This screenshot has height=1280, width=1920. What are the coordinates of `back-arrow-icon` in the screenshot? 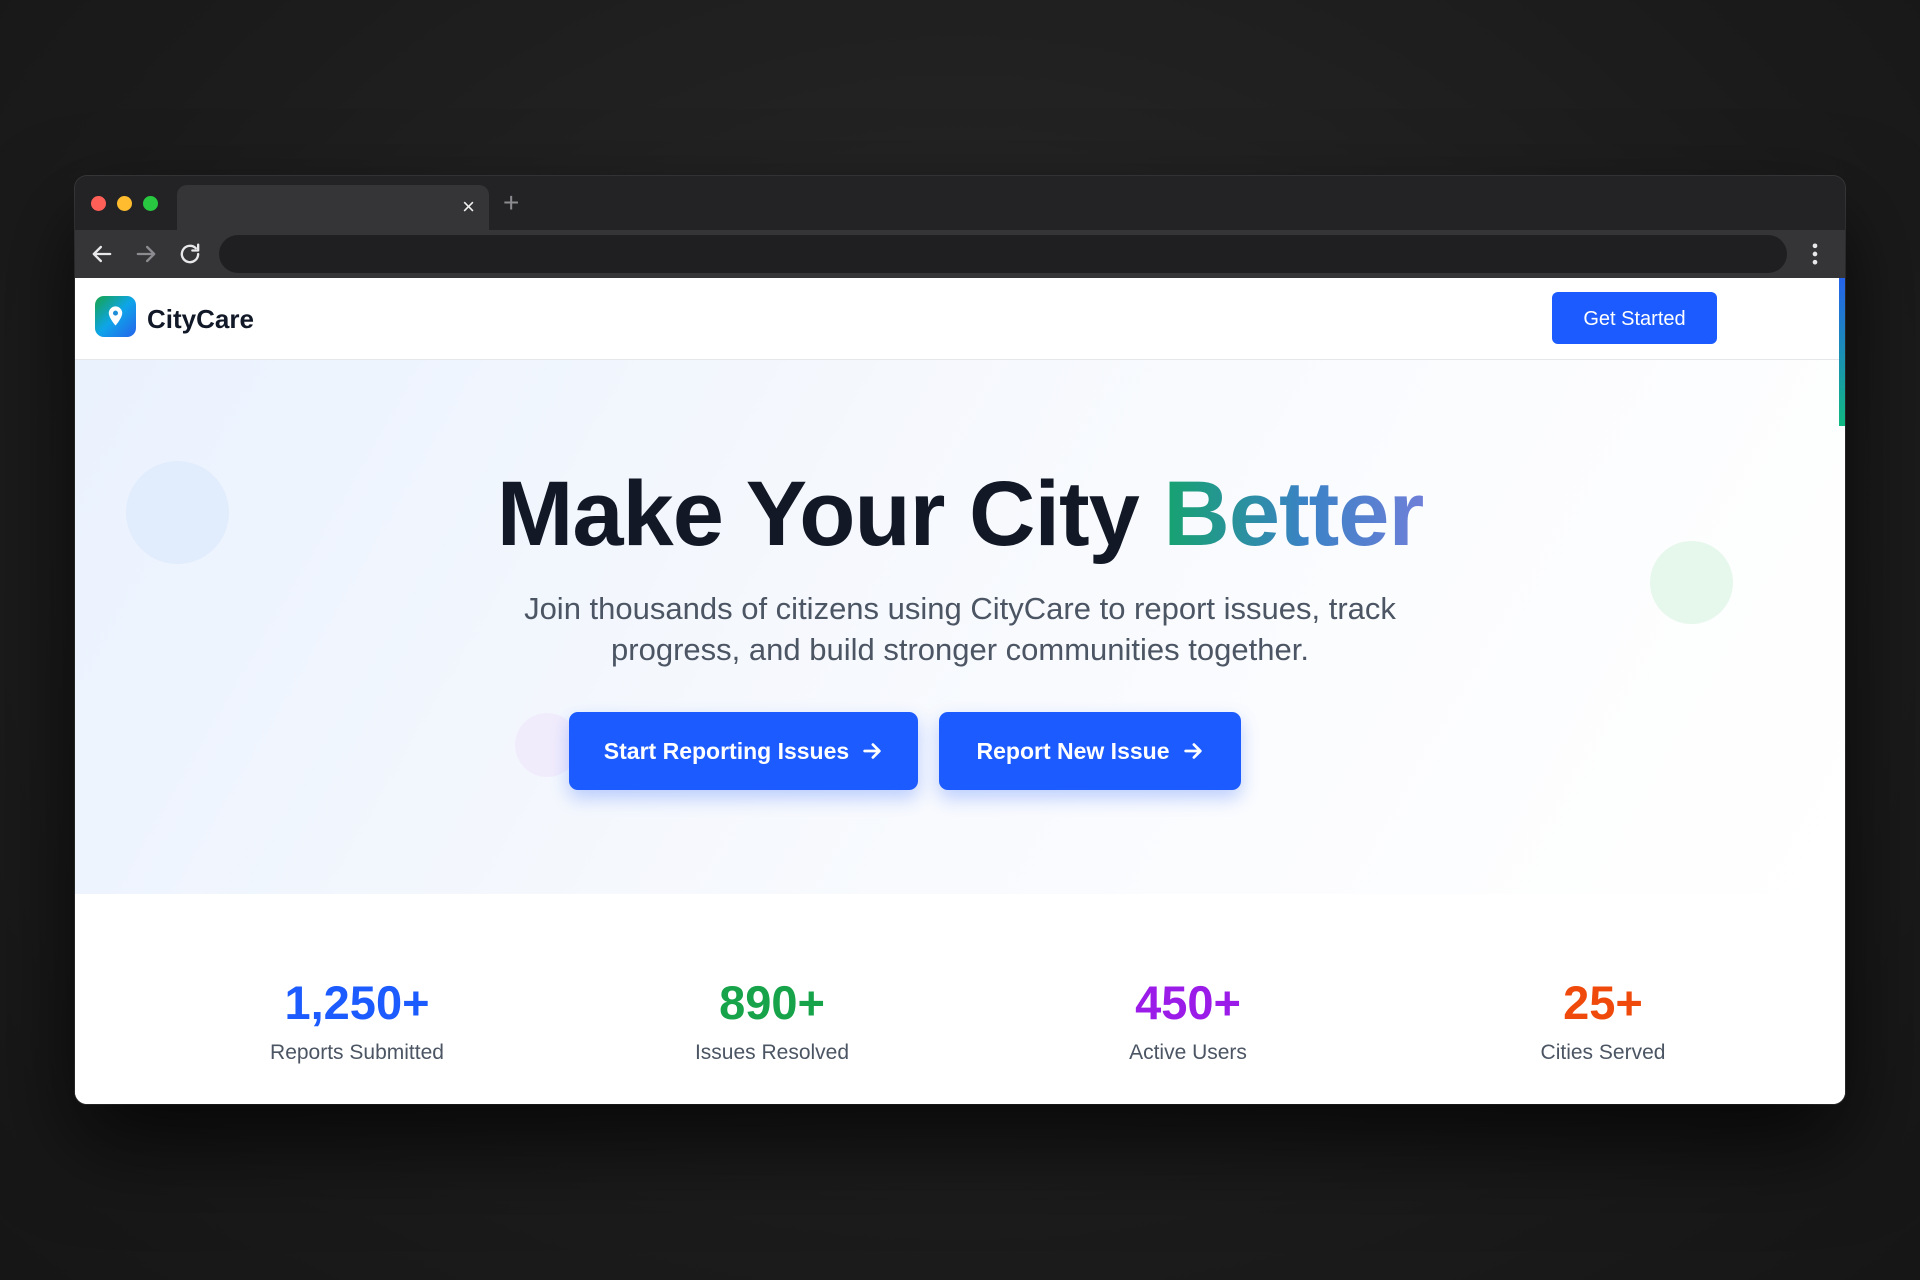 It's located at (102, 254).